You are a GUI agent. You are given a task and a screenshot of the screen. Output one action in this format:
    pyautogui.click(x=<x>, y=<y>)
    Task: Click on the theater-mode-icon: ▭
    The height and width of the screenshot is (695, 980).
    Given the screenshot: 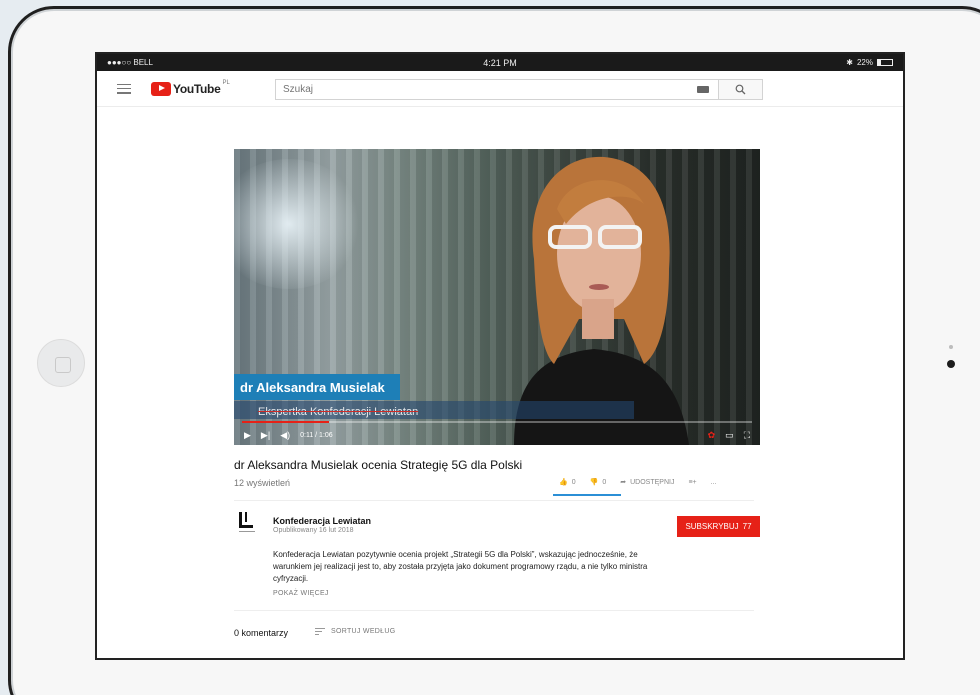 What is the action you would take?
    pyautogui.click(x=729, y=435)
    